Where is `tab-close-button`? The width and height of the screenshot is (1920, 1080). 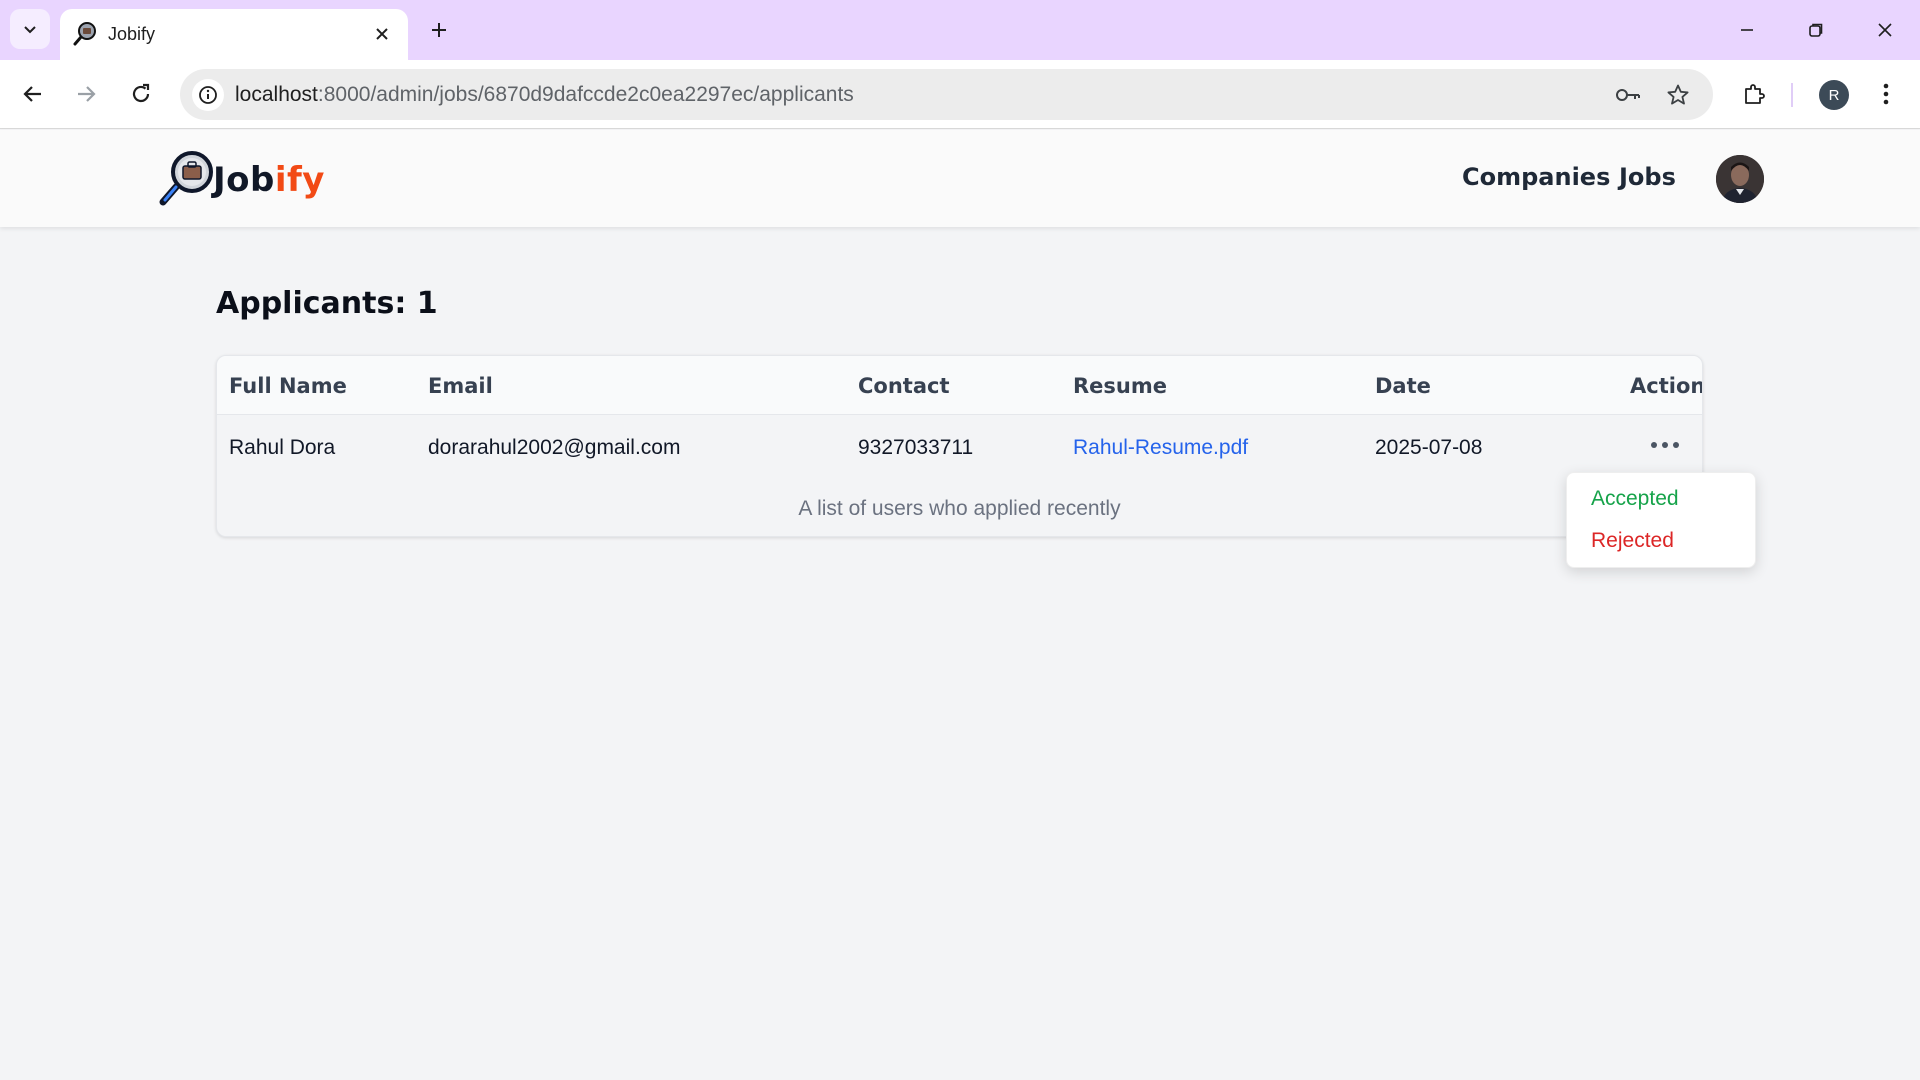 tab-close-button is located at coordinates (382, 34).